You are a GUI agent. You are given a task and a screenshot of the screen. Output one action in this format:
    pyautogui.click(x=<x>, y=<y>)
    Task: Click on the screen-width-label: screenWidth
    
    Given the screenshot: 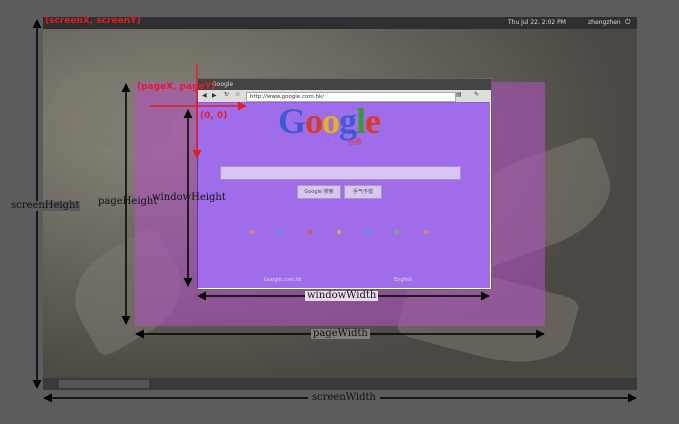 What is the action you would take?
    pyautogui.click(x=344, y=398)
    